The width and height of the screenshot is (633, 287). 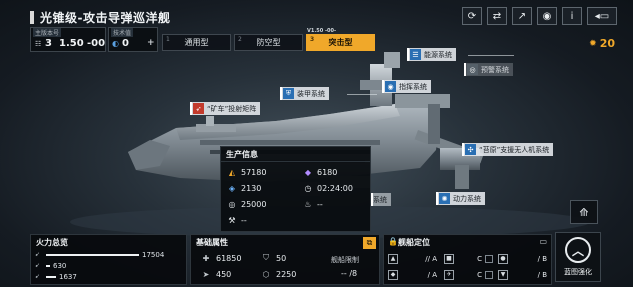 I want to click on speed-attr: ➤ 450, so click(x=216, y=274).